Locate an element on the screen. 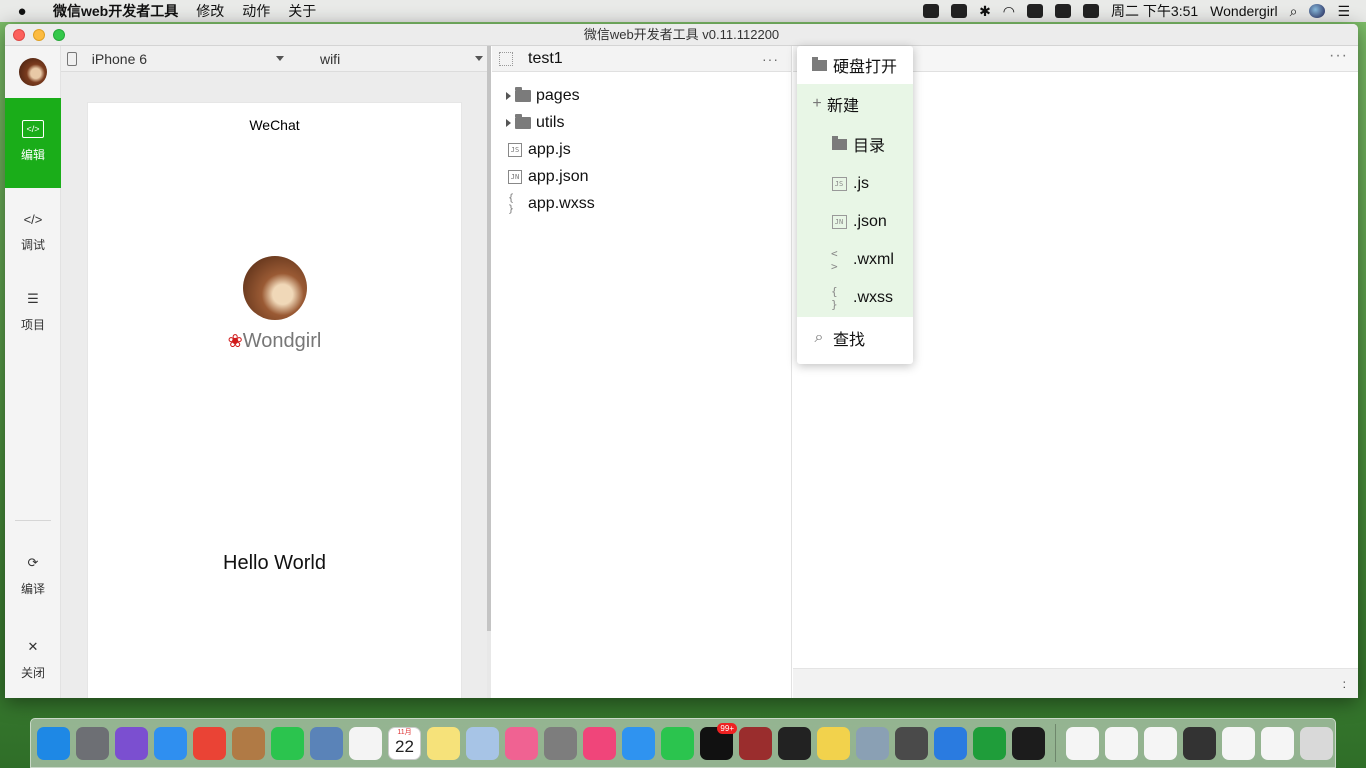 The image size is (1366, 768). menu-item-new-wxss: { } .wxss is located at coordinates (855, 298).